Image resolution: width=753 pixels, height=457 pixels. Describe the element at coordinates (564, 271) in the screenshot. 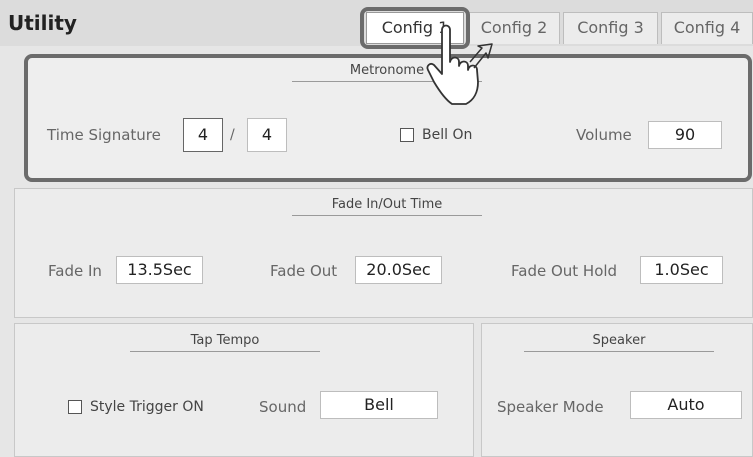

I see `fade-out-hold-label: Fade Out Hold` at that location.